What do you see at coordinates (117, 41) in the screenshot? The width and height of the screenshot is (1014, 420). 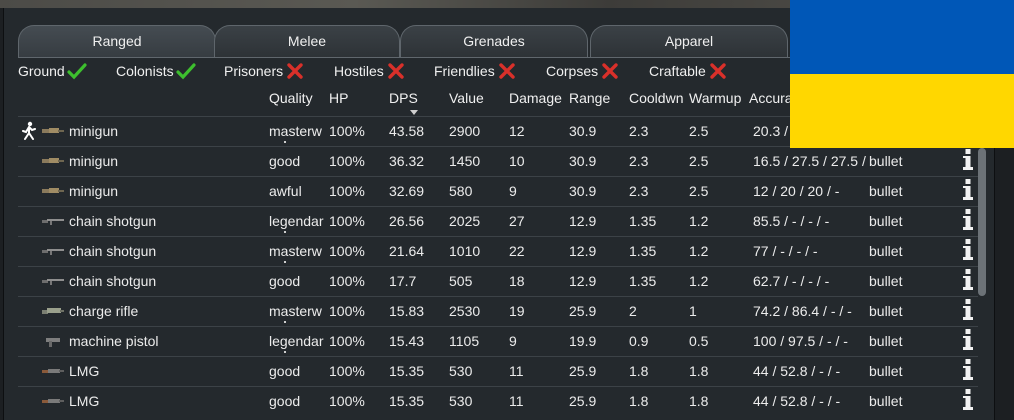 I see `tab-ranged: Ranged` at bounding box center [117, 41].